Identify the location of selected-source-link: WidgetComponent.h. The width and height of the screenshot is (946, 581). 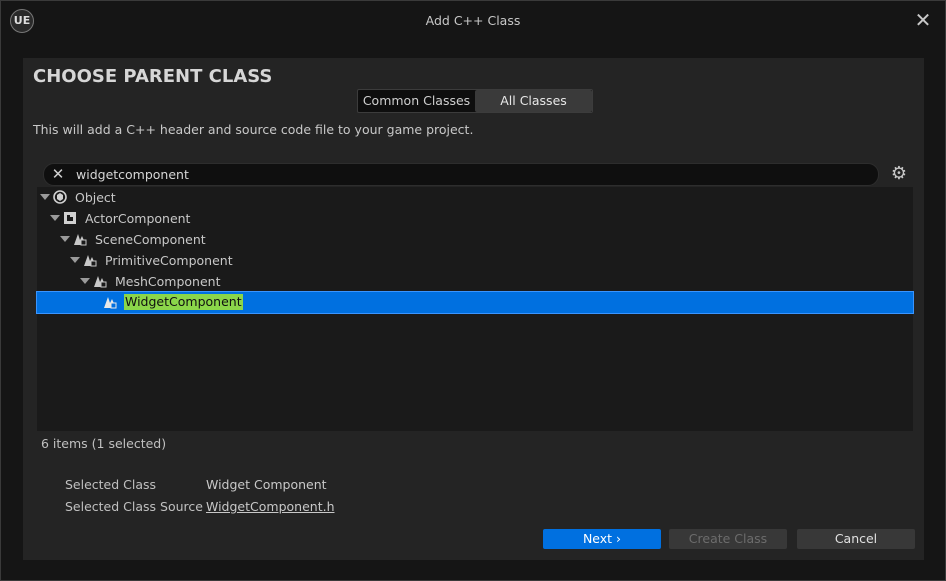
(270, 506).